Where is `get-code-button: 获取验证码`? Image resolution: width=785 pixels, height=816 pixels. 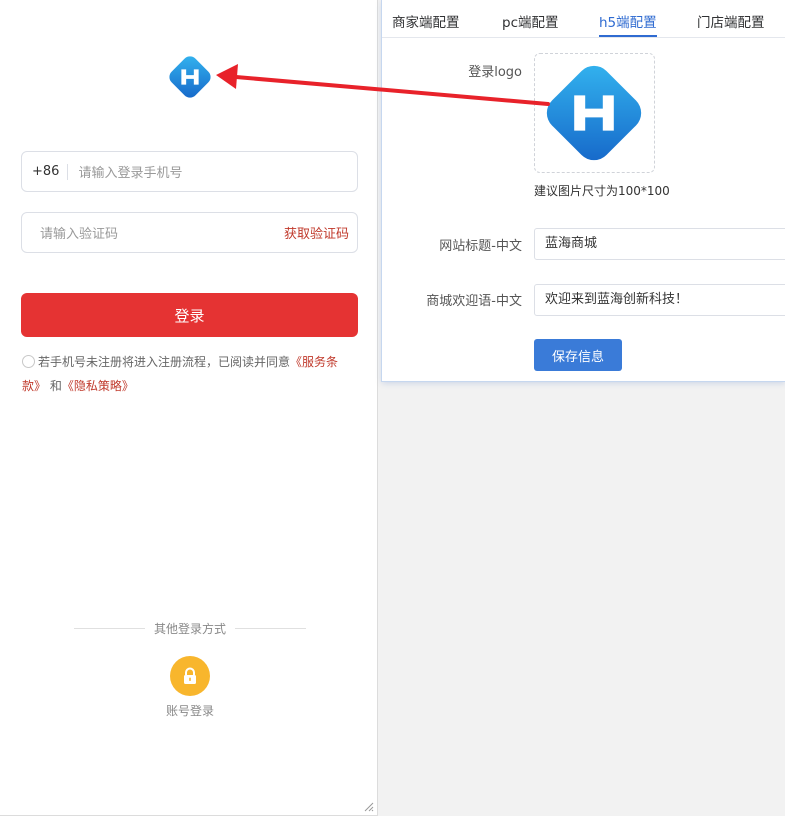 get-code-button: 获取验证码 is located at coordinates (320, 232).